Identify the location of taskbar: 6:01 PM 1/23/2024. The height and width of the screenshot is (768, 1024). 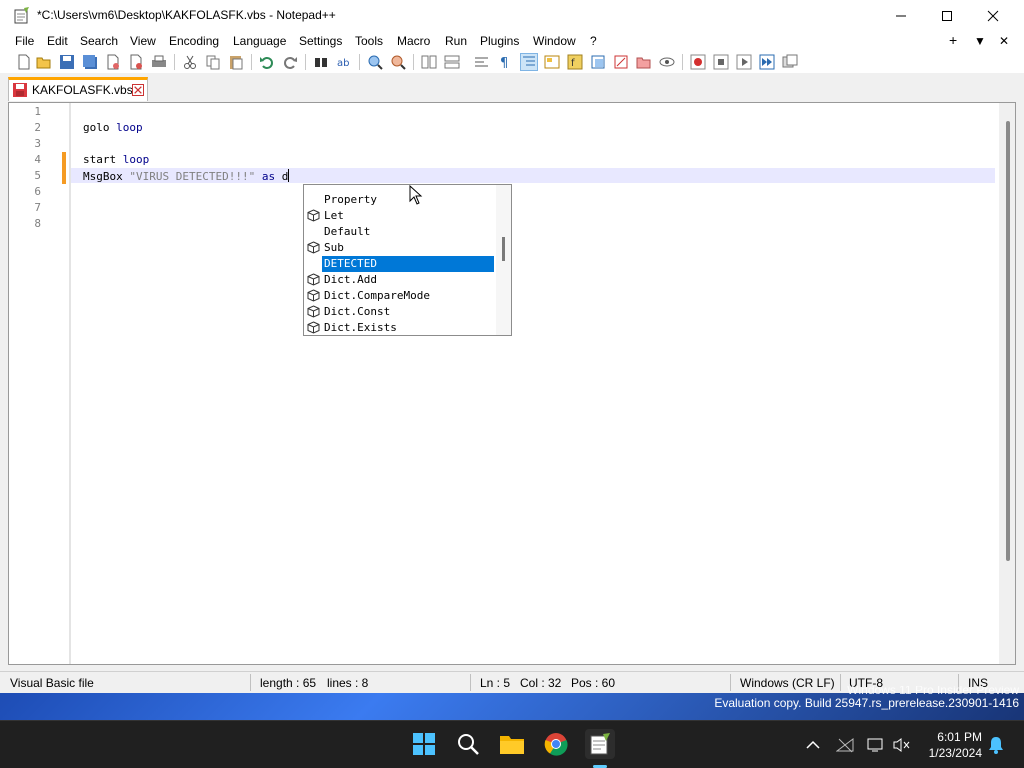
(512, 744).